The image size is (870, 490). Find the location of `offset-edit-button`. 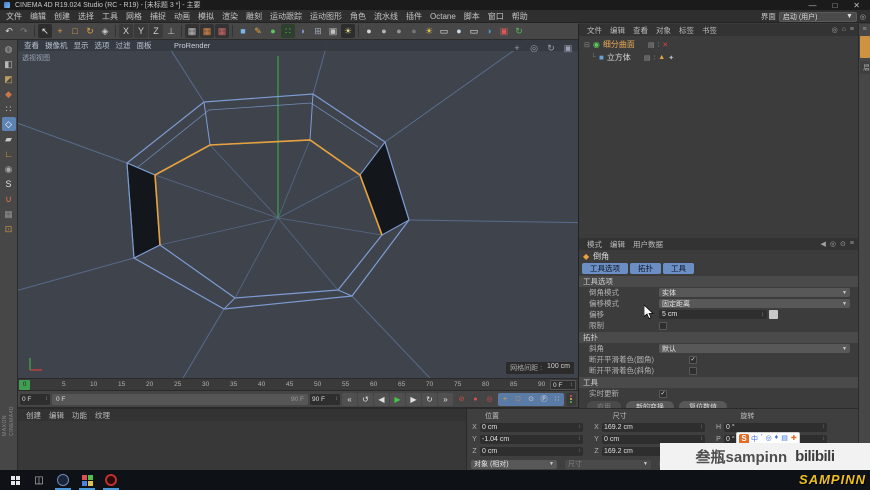

offset-edit-button is located at coordinates (773, 314).